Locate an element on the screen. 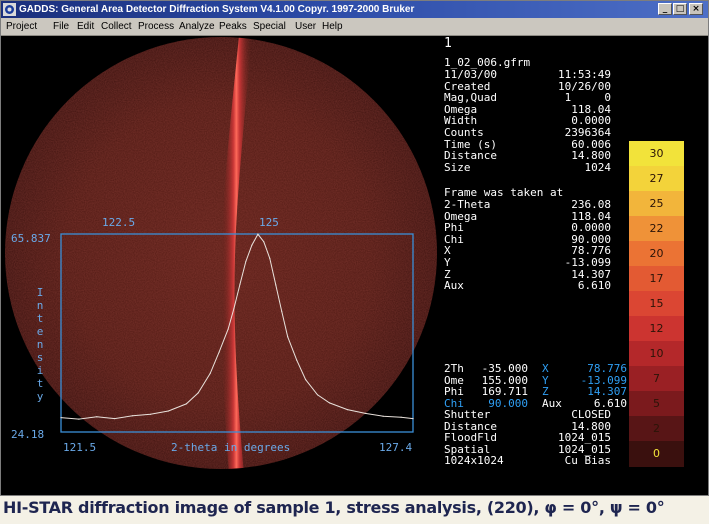  info-row: Size 1024 is located at coordinates (528, 167).